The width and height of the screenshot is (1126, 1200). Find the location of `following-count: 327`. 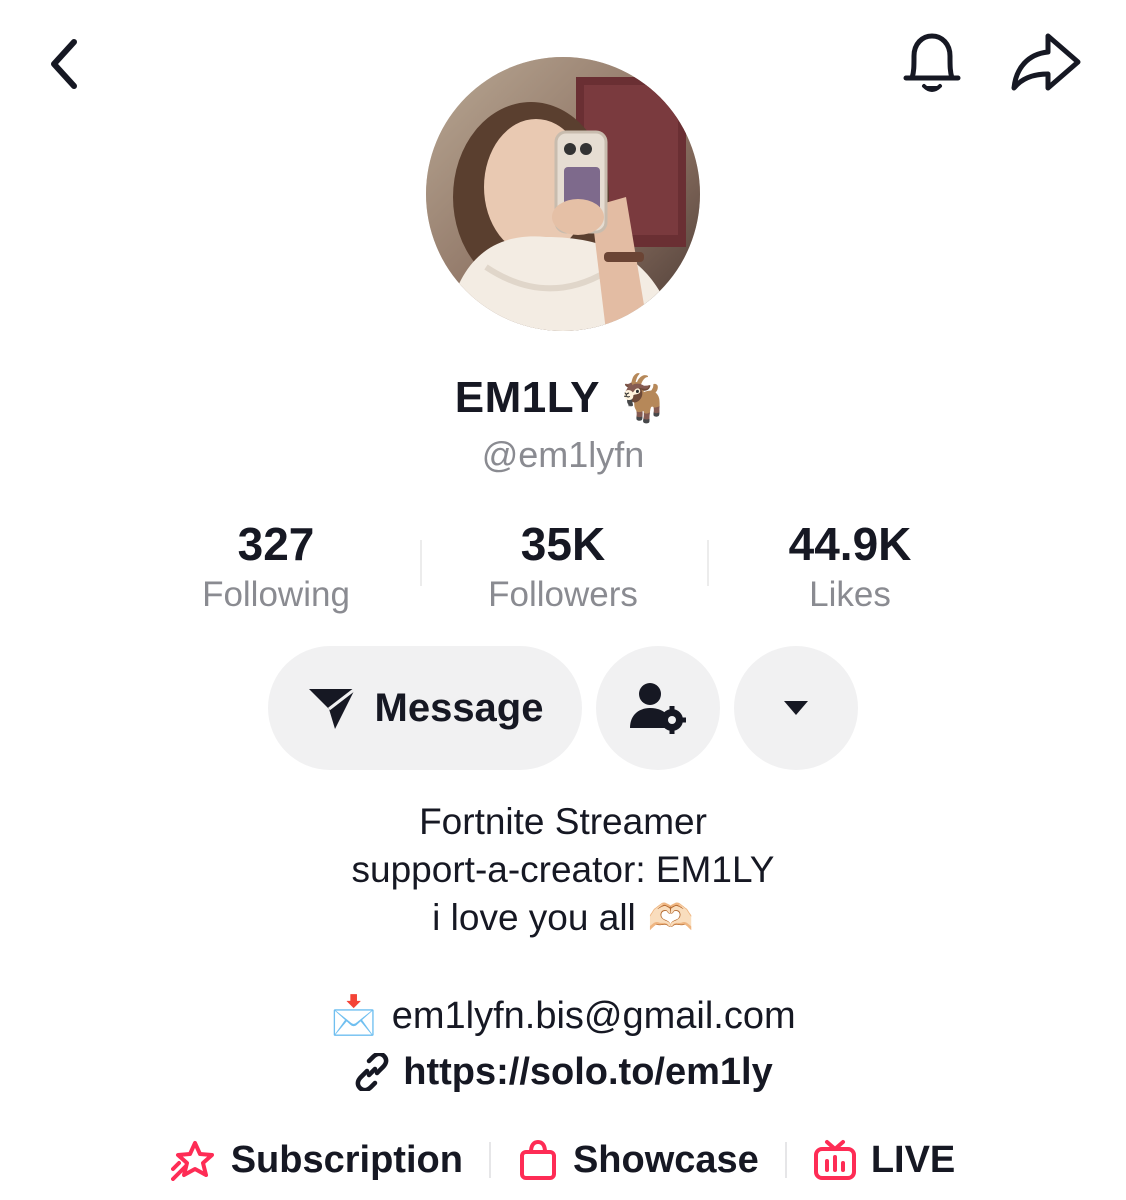

following-count: 327 is located at coordinates (276, 544).